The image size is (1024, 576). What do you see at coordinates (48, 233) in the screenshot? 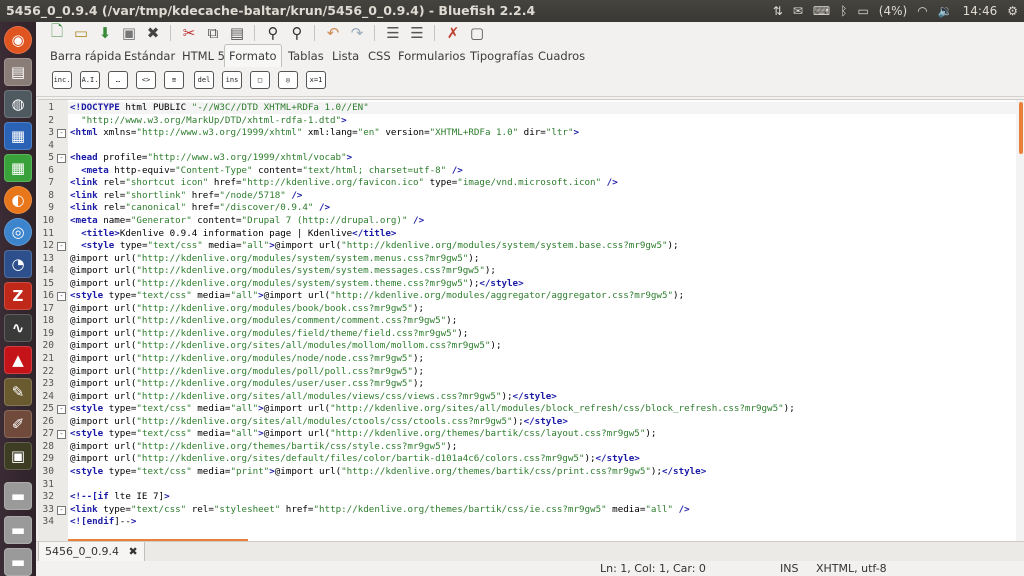
I see `line-number: 11` at bounding box center [48, 233].